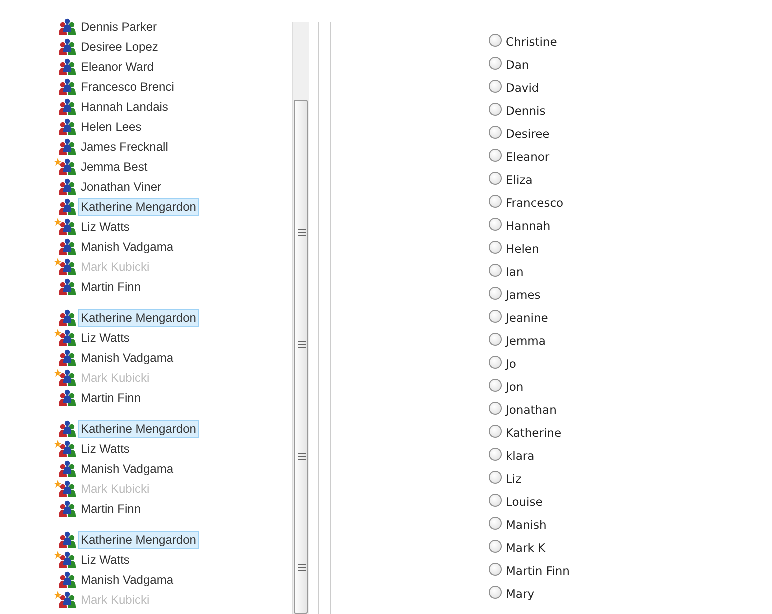 The height and width of the screenshot is (614, 772). I want to click on tree-item: Jonathan Viner, so click(121, 187).